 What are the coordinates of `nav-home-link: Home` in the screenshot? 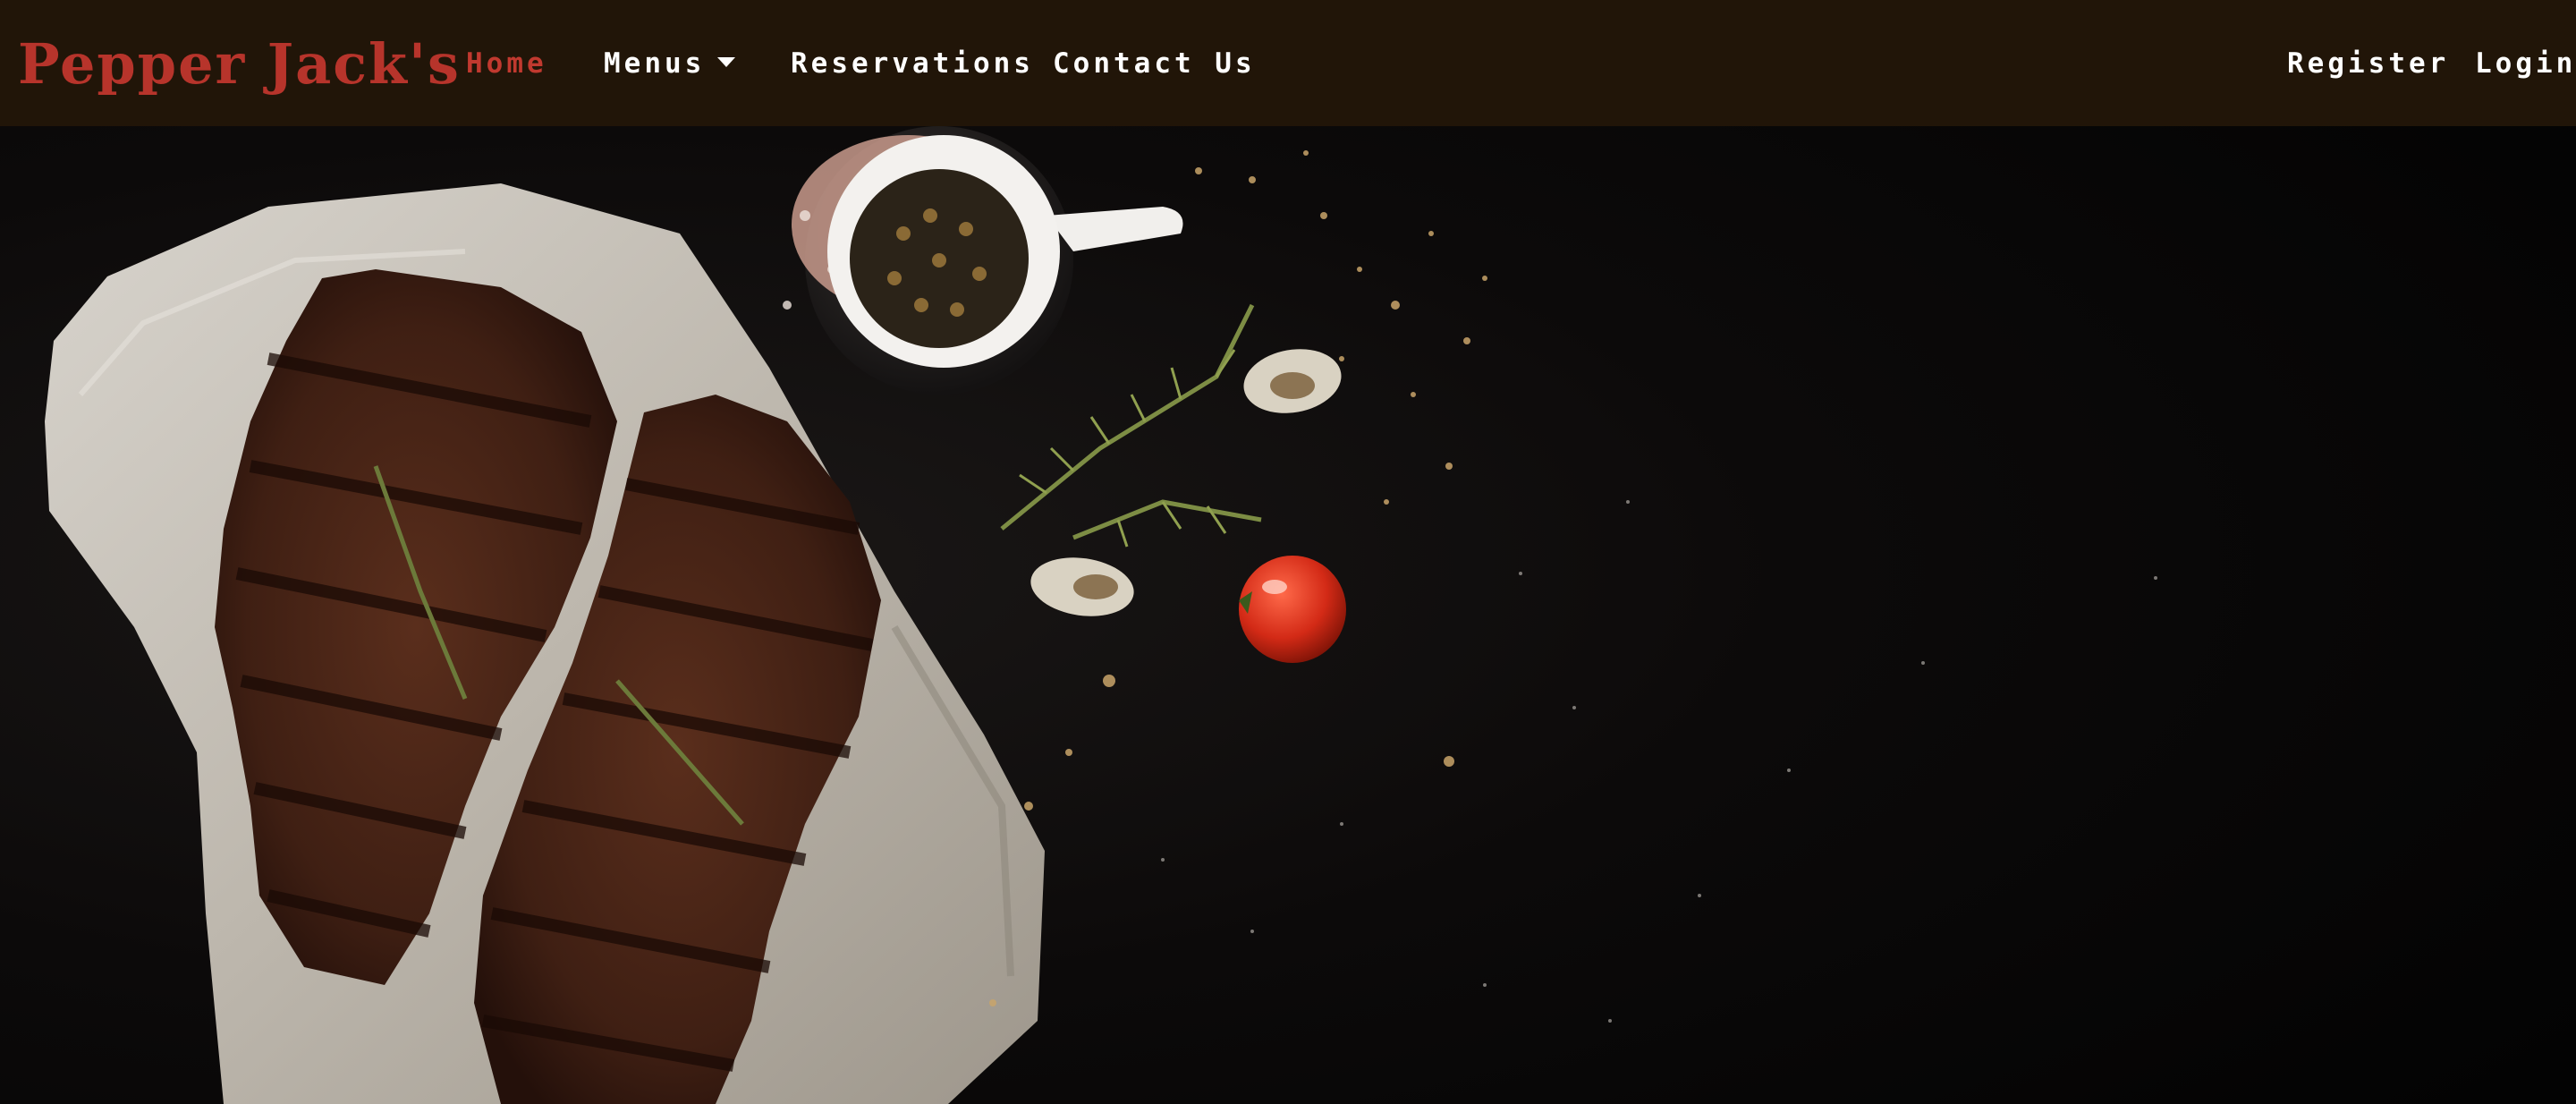 It's located at (506, 63).